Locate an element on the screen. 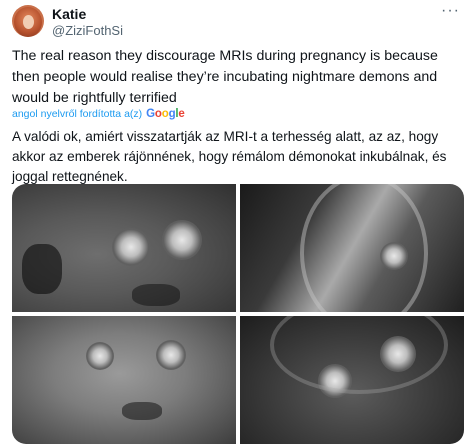 This screenshot has height=446, width=474. avatar is located at coordinates (28, 21).